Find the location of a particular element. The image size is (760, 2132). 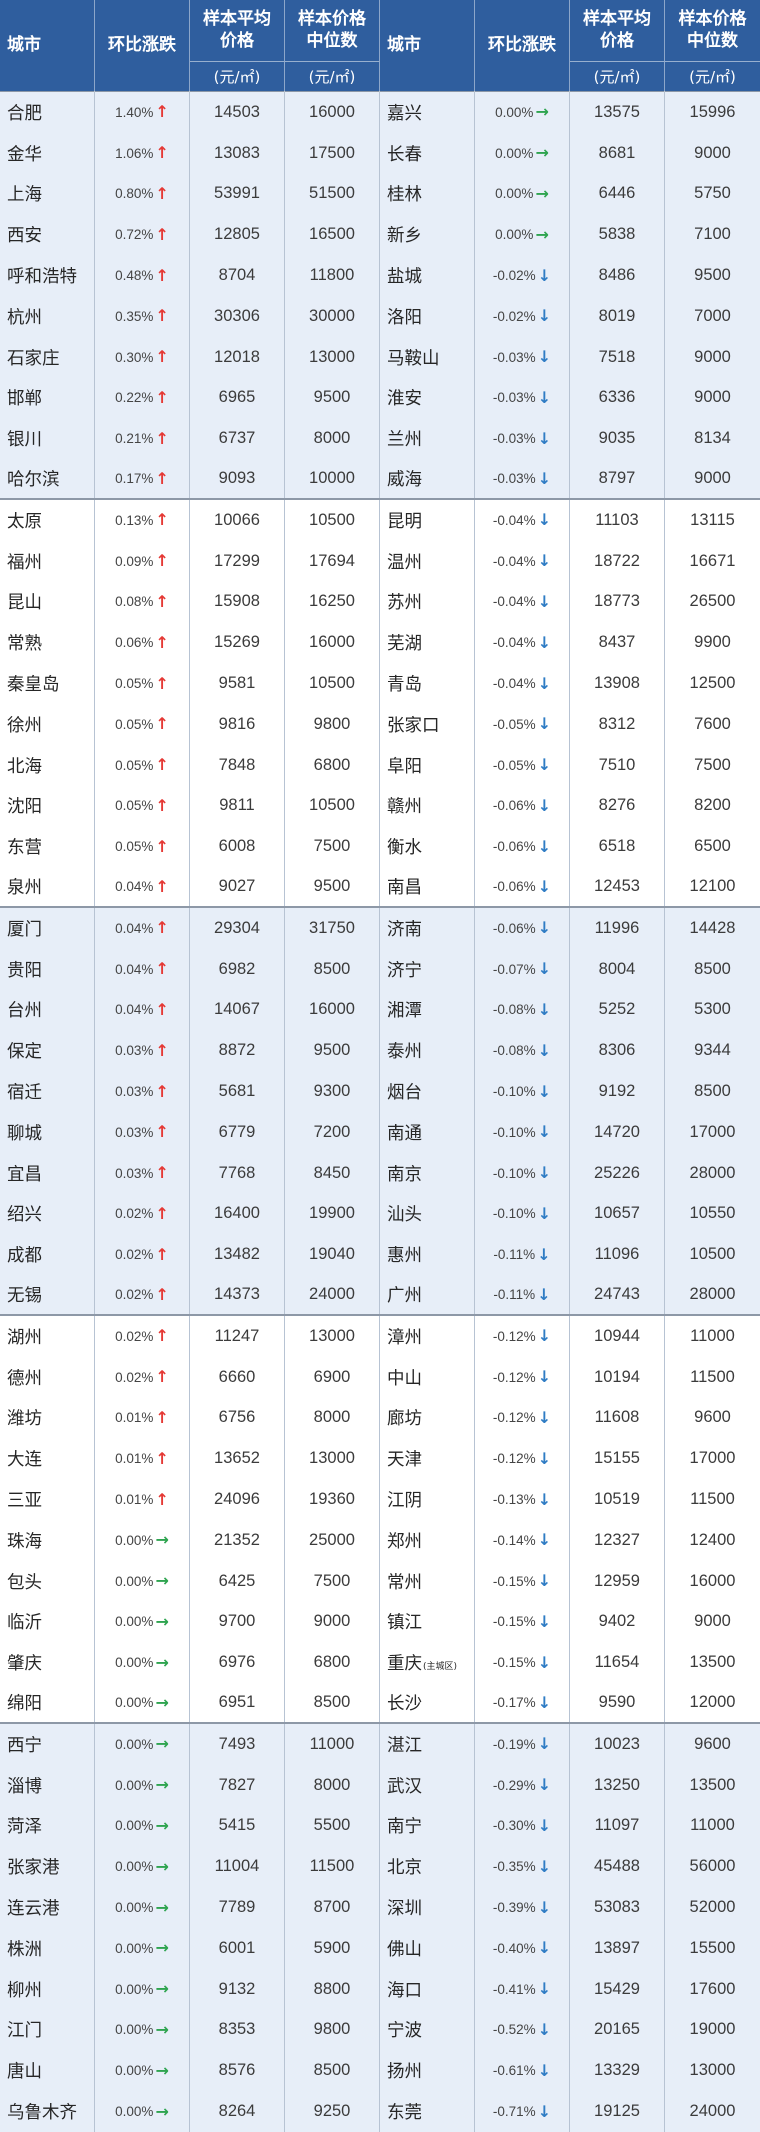

city-name: 西宁 is located at coordinates (24, 1745).